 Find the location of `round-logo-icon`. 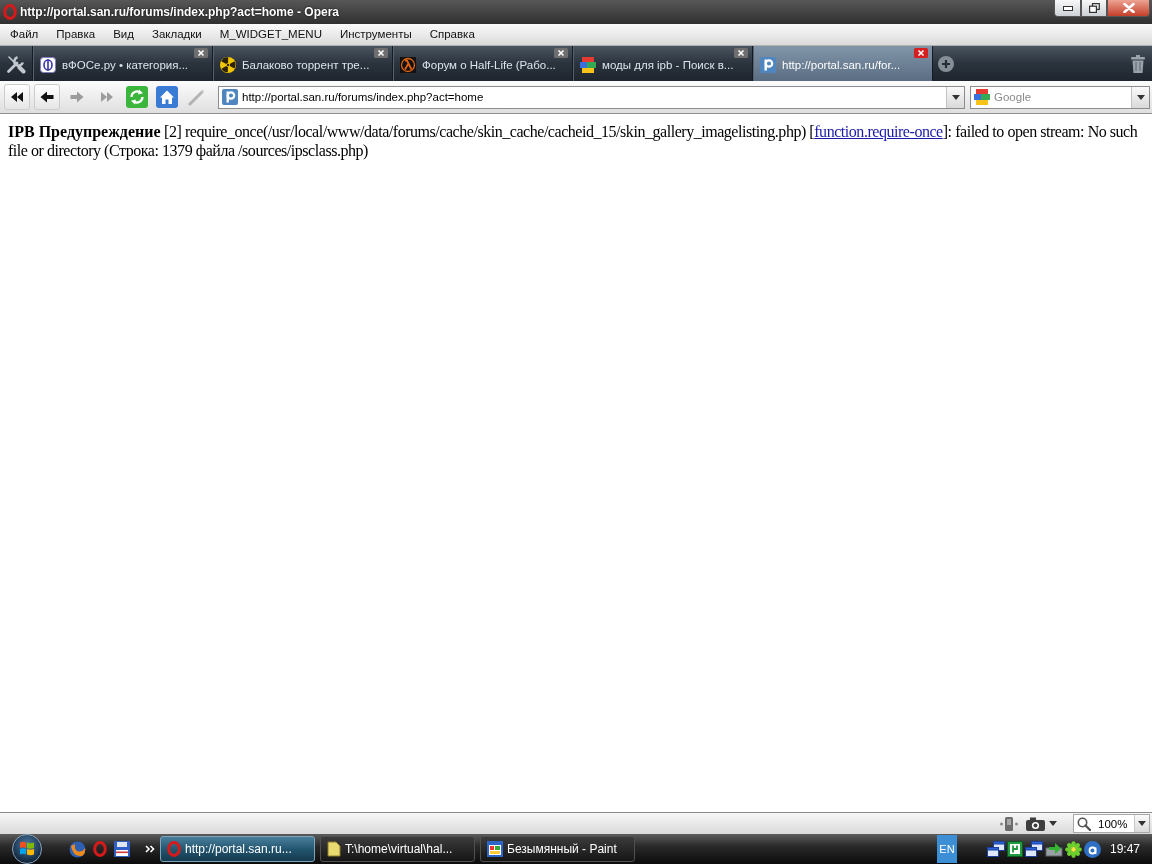

round-logo-icon is located at coordinates (48, 64).